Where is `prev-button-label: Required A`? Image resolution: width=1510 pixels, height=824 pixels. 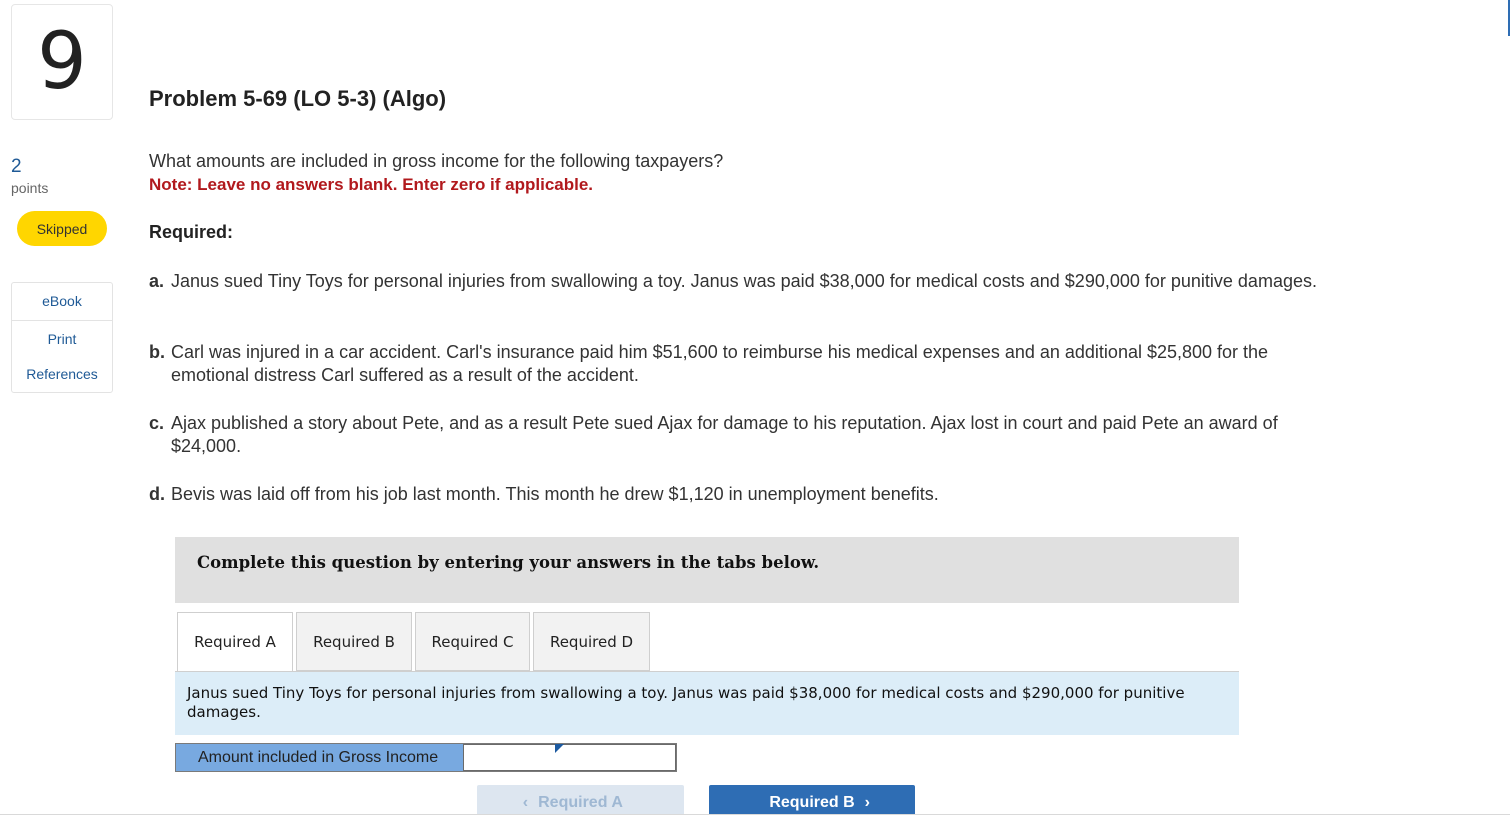 prev-button-label: Required A is located at coordinates (580, 802).